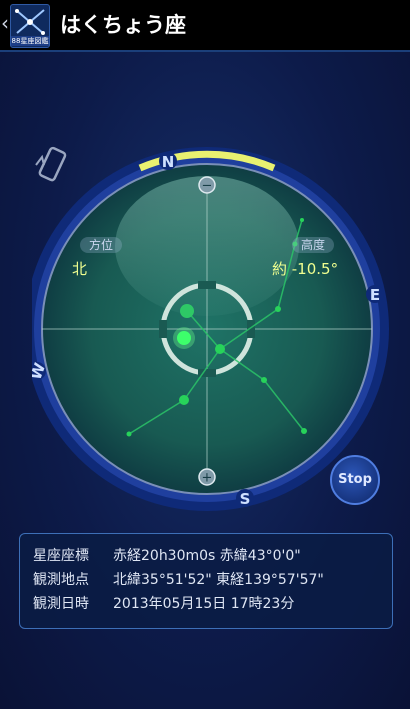 This screenshot has width=410, height=709. I want to click on info-value: 2013年05月15日 17時23分, so click(204, 604).